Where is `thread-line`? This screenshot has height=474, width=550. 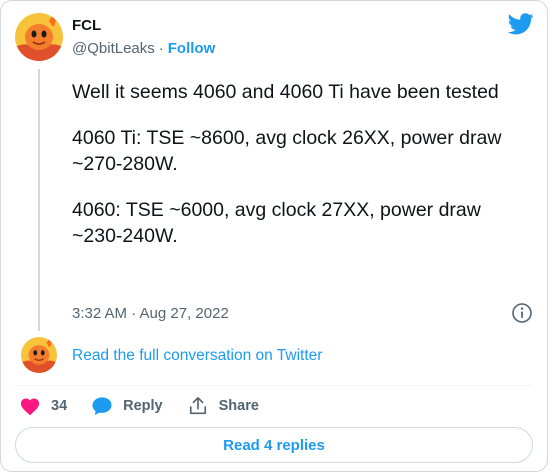
thread-line is located at coordinates (39, 200).